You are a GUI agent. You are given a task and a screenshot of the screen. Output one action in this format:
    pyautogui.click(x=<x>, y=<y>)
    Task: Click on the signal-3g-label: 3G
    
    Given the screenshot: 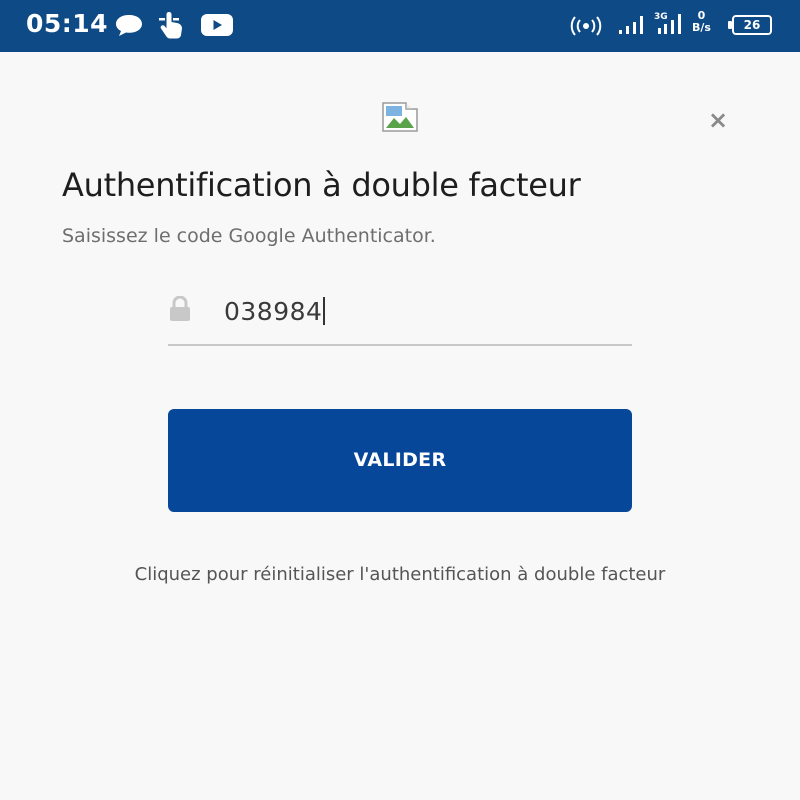 What is the action you would take?
    pyautogui.click(x=661, y=17)
    